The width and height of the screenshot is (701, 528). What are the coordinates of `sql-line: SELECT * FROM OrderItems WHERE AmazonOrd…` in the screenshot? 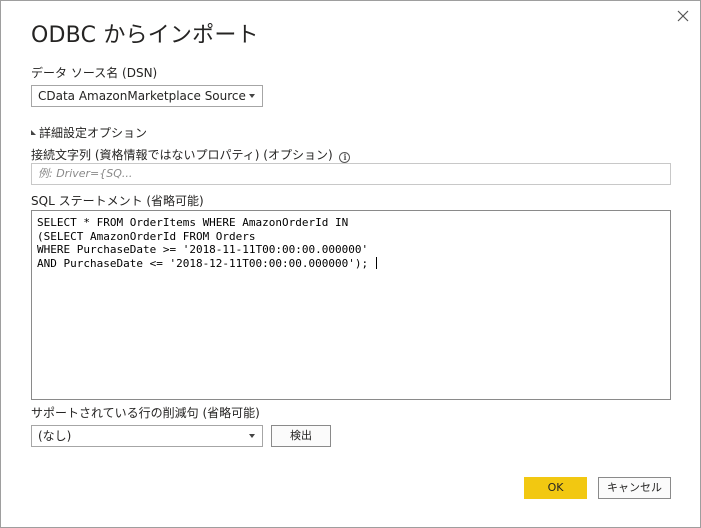 It's located at (193, 222).